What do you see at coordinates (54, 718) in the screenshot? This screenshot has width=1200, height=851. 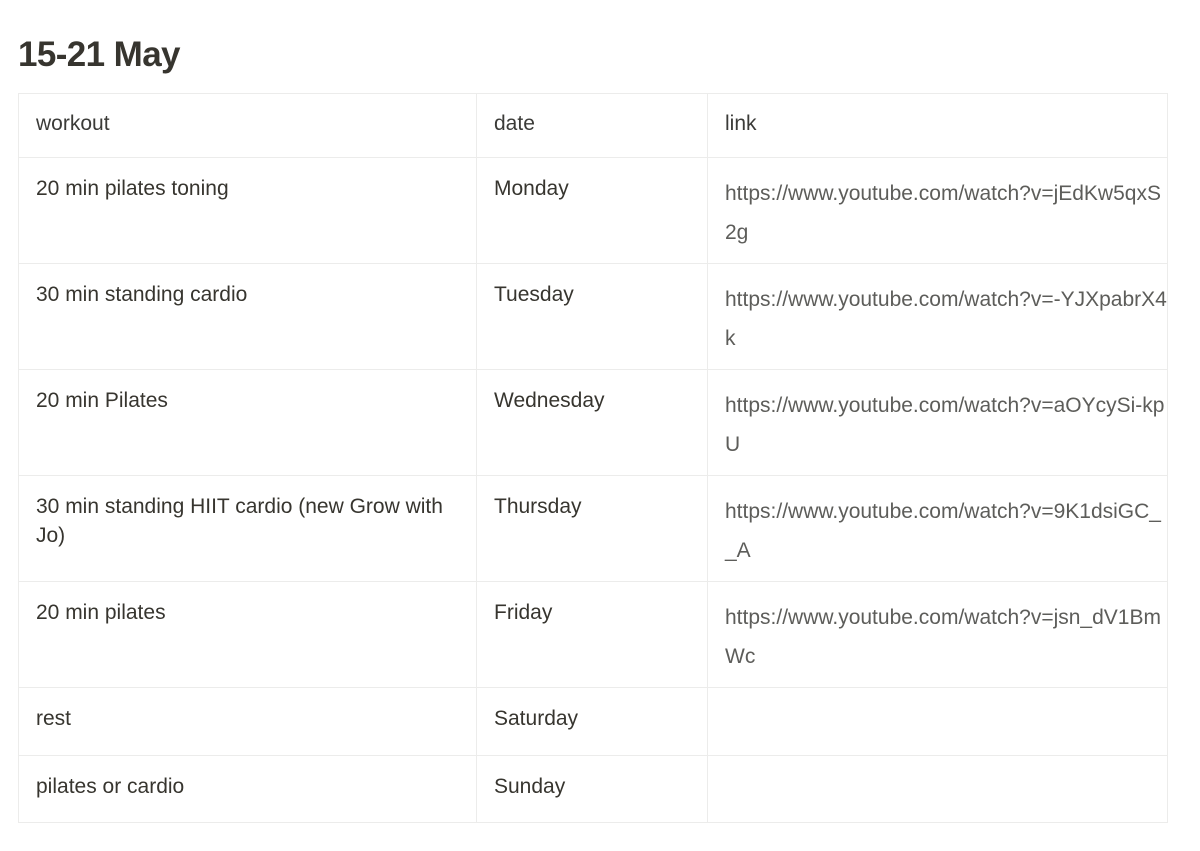 I see `workout-text: rest` at bounding box center [54, 718].